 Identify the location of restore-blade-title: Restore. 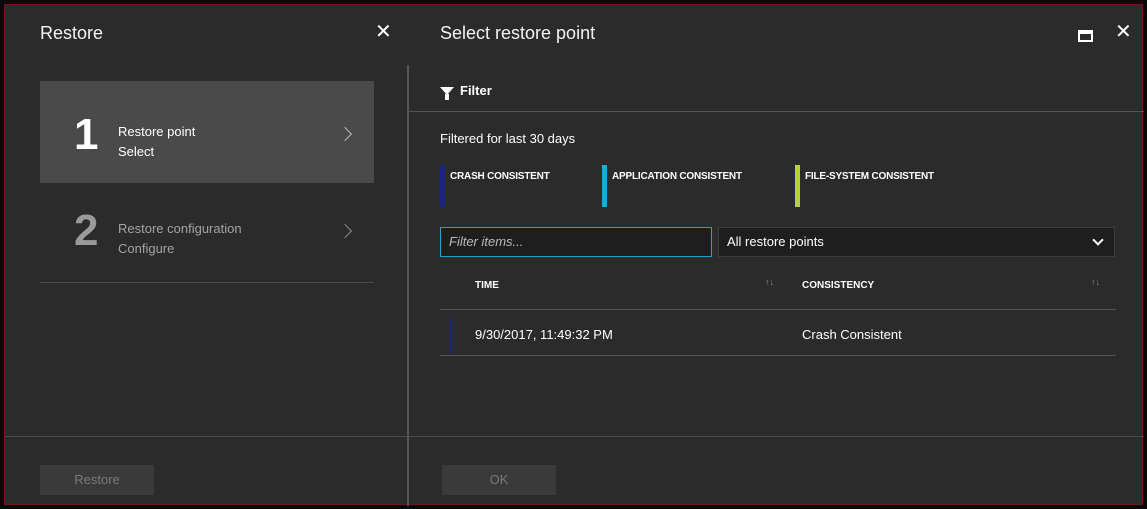
(72, 33).